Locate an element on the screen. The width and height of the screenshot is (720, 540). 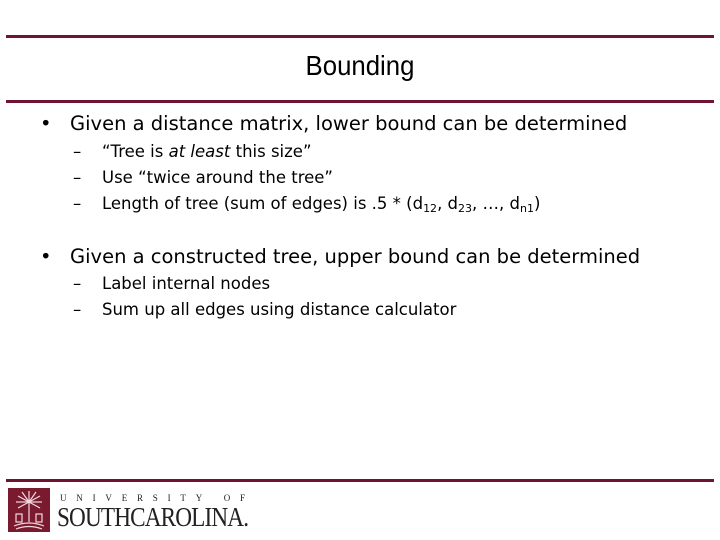
text: “Tree is is located at coordinates (135, 151).